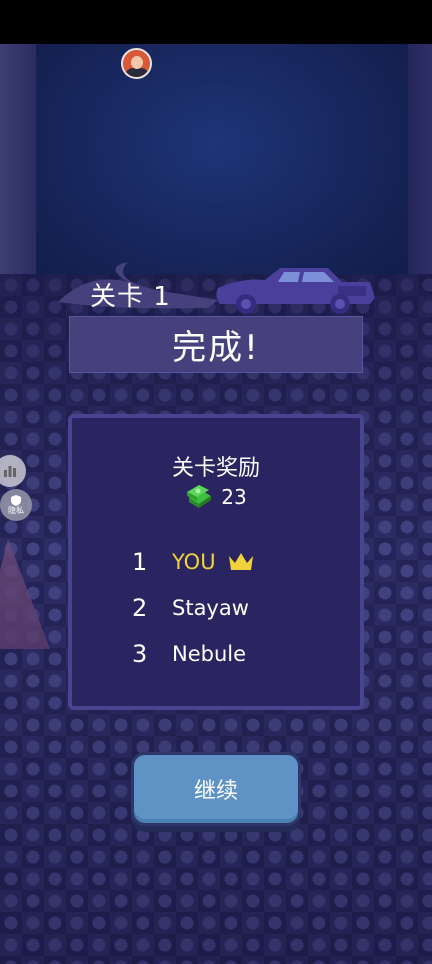 Image resolution: width=432 pixels, height=964 pixels. I want to click on level-complete-text: 完成!, so click(216, 348).